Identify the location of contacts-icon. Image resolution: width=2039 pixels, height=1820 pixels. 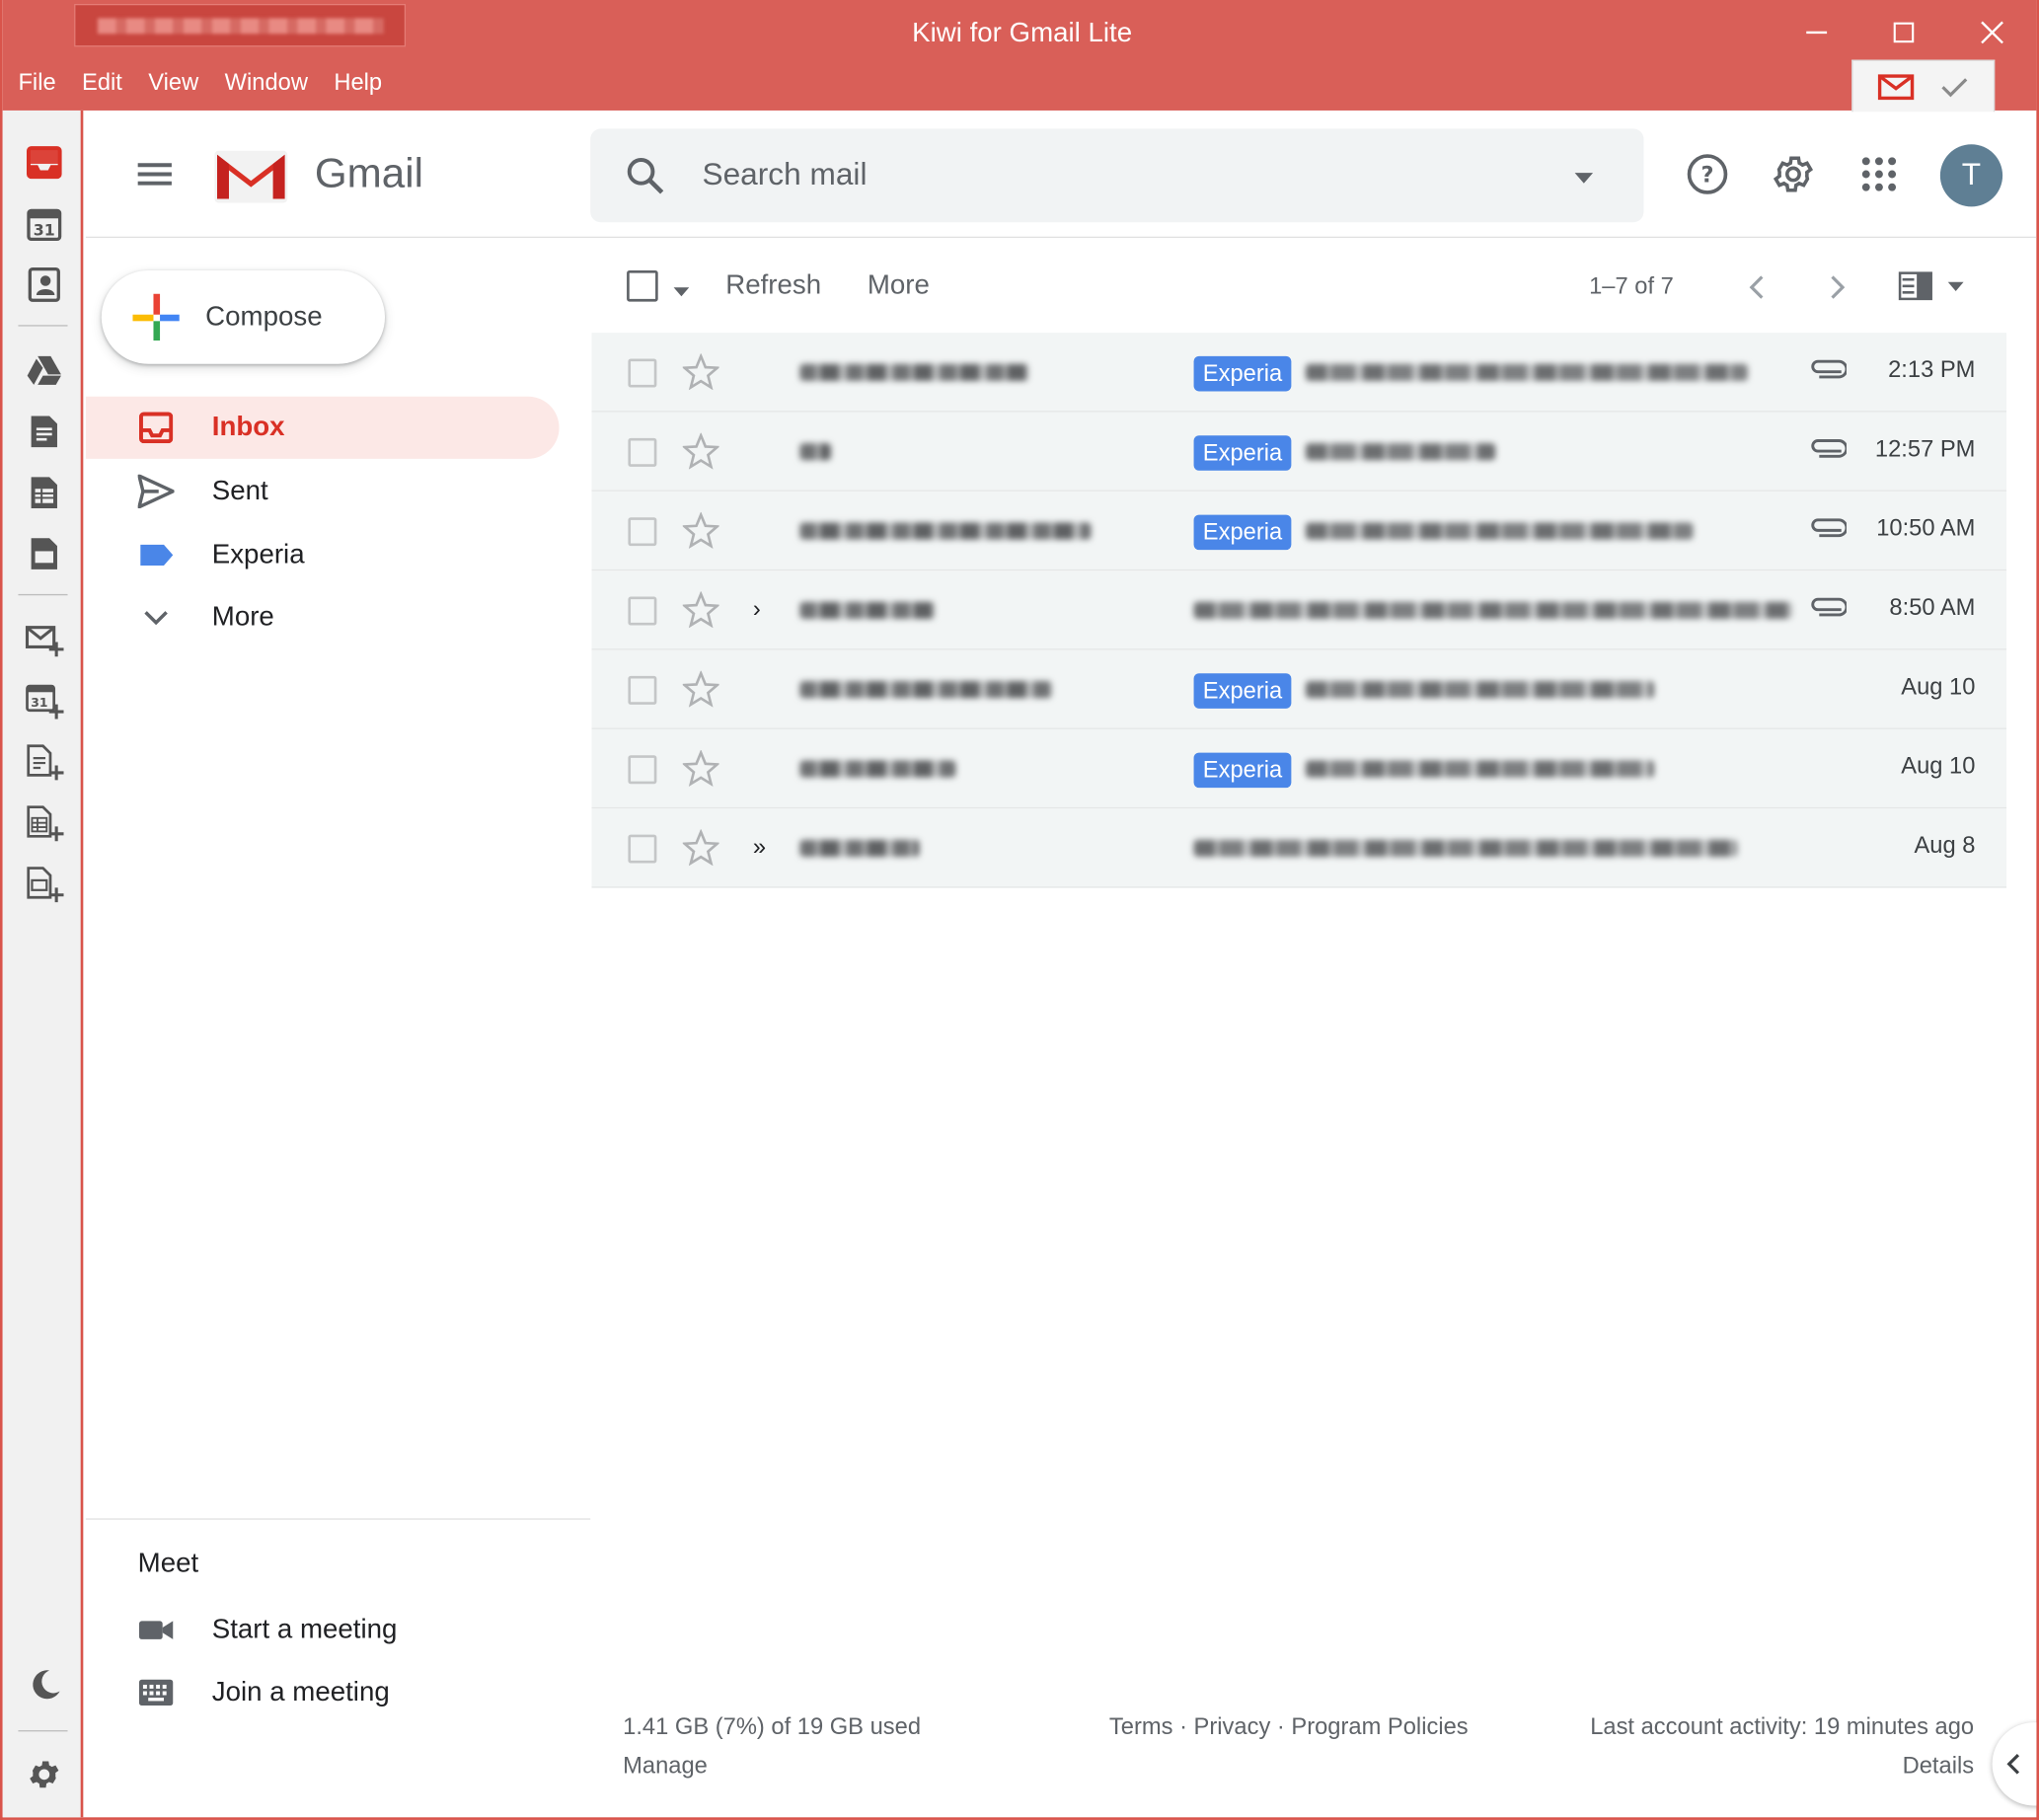
(44, 285).